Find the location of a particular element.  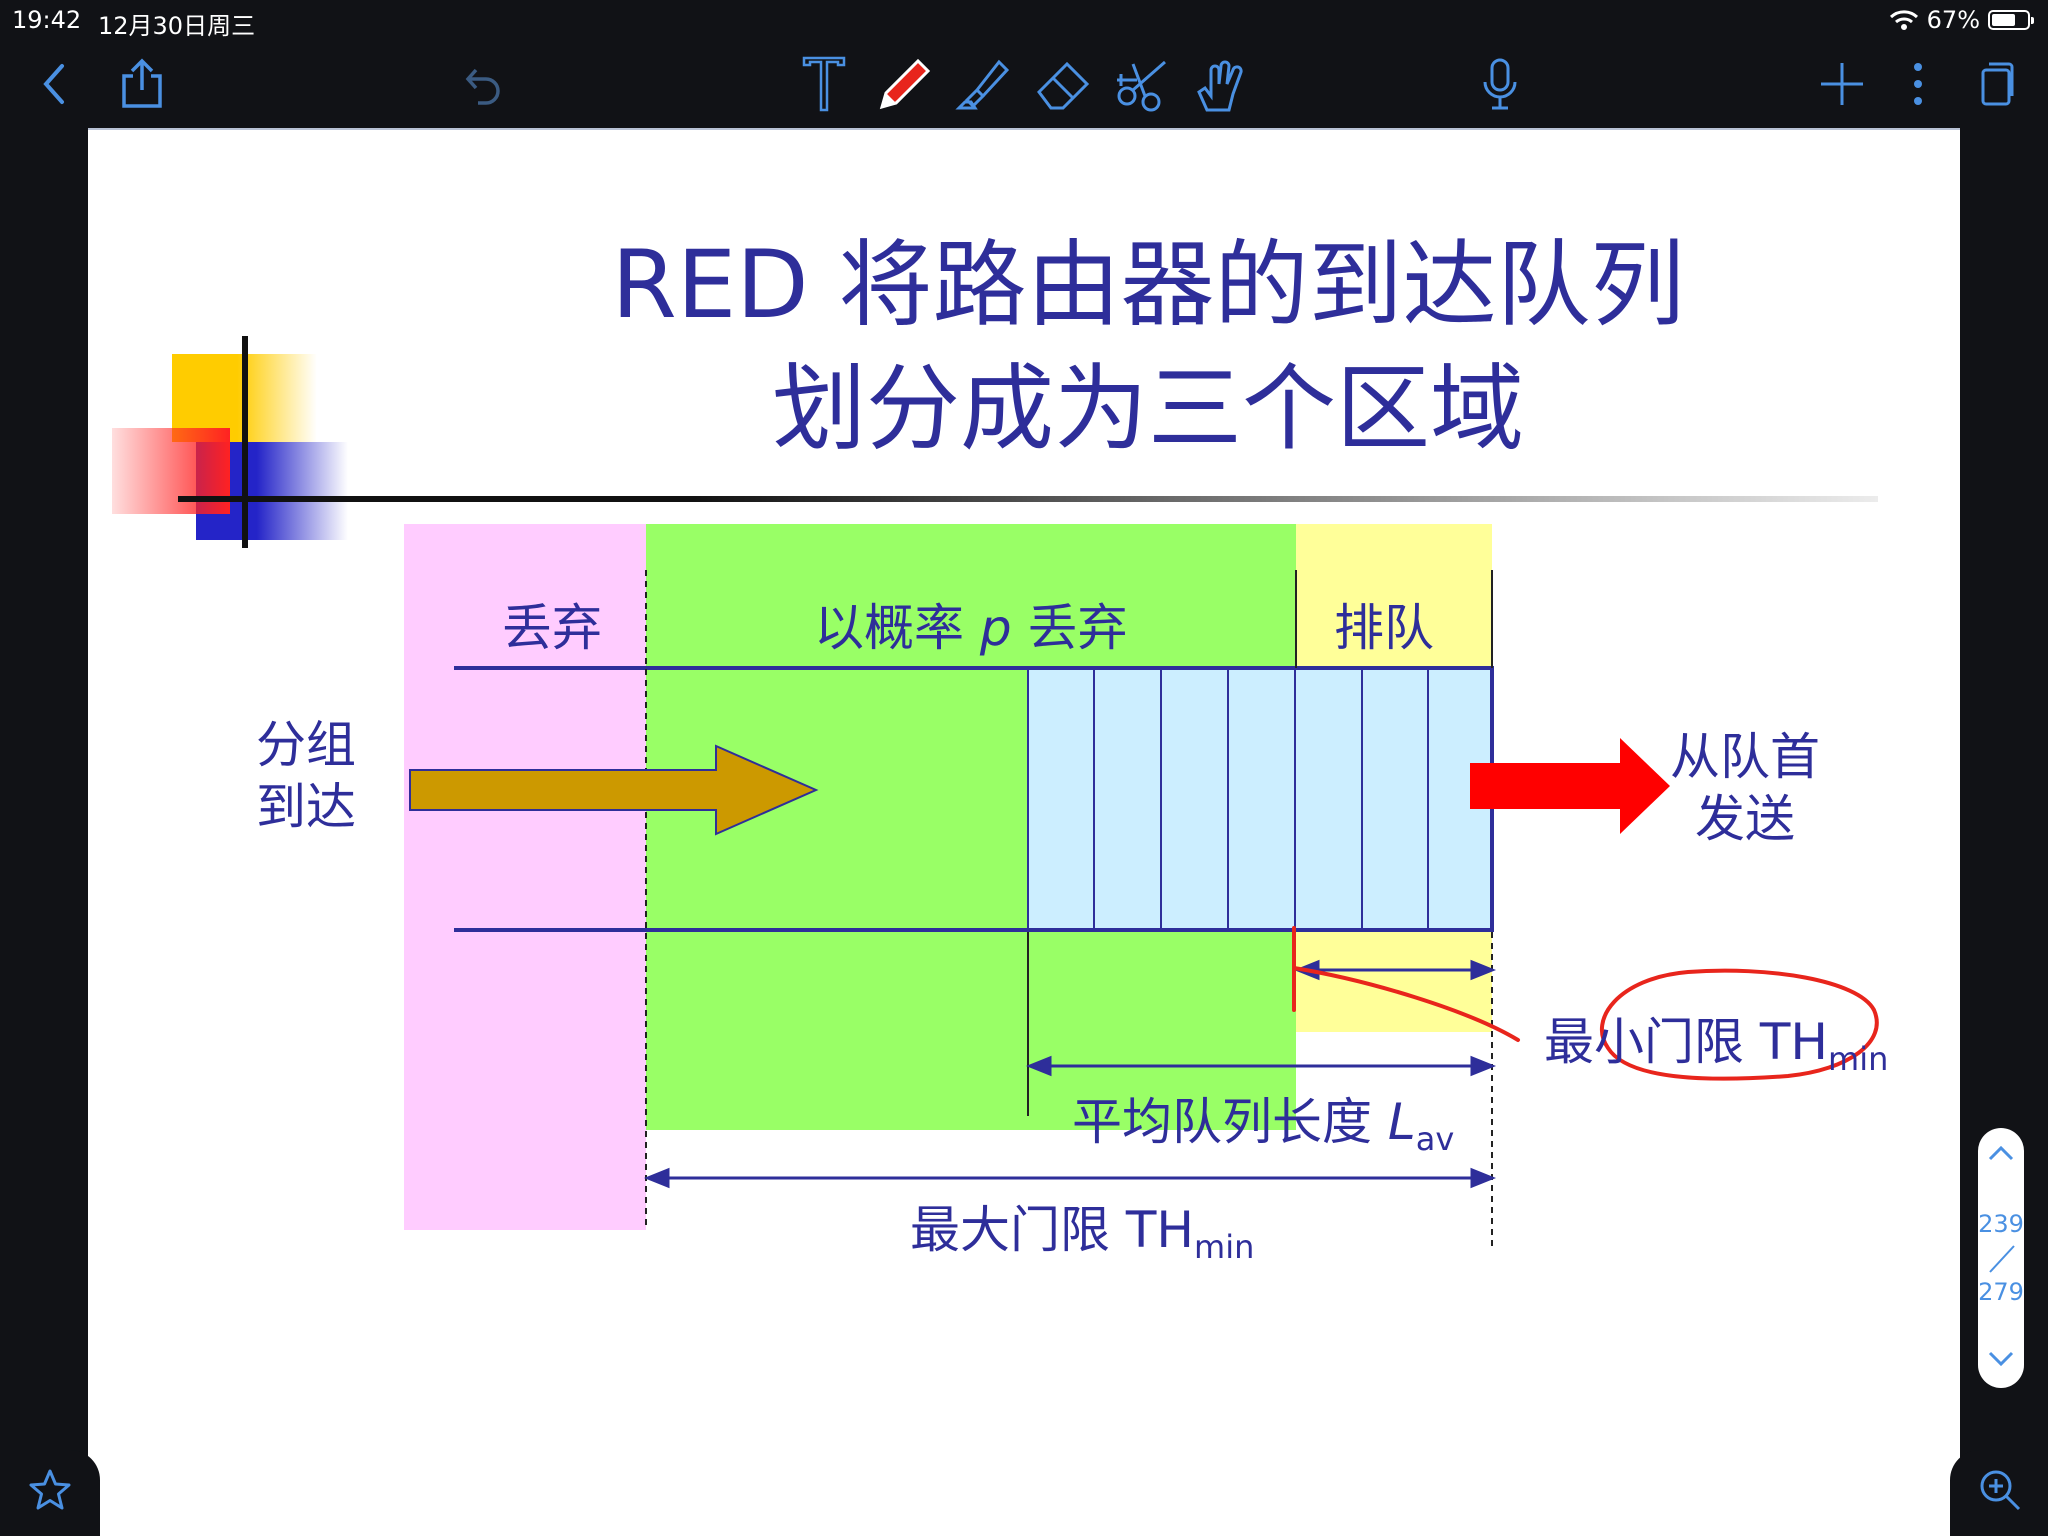

toolbar is located at coordinates (1024, 84).